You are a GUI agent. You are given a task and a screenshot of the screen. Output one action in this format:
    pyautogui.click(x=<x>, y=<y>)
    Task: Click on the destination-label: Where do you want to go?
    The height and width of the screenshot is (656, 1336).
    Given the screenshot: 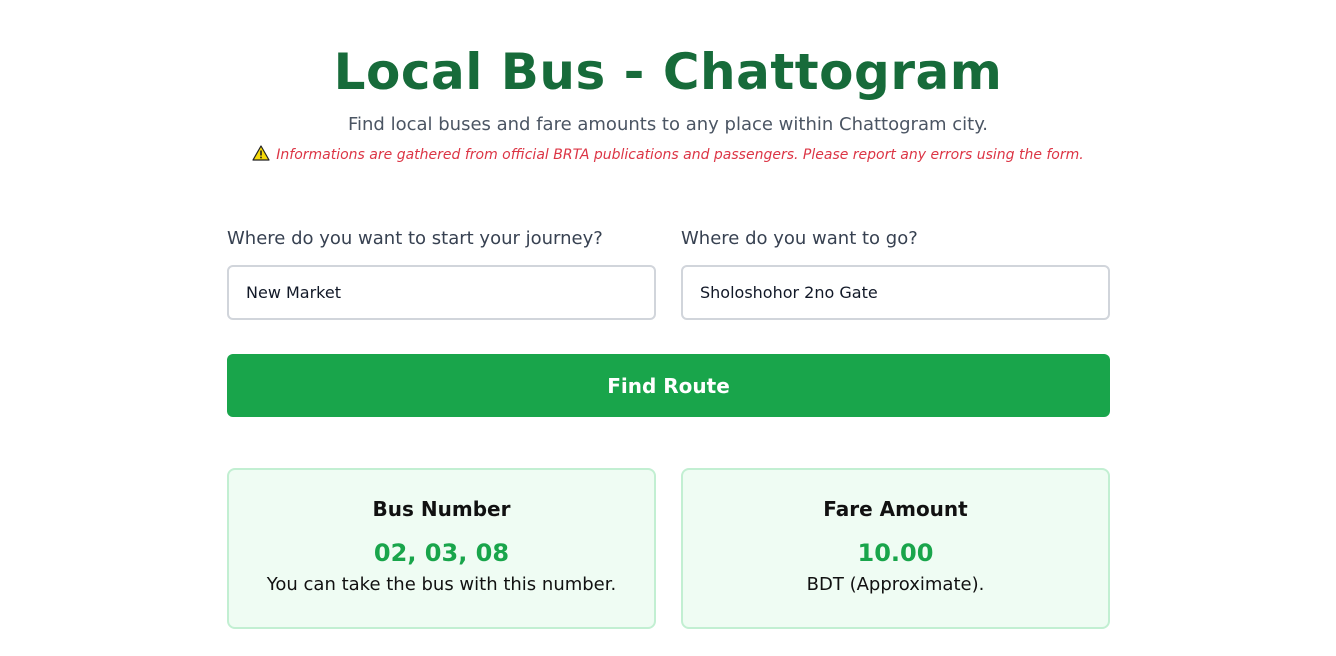 What is the action you would take?
    pyautogui.click(x=799, y=238)
    